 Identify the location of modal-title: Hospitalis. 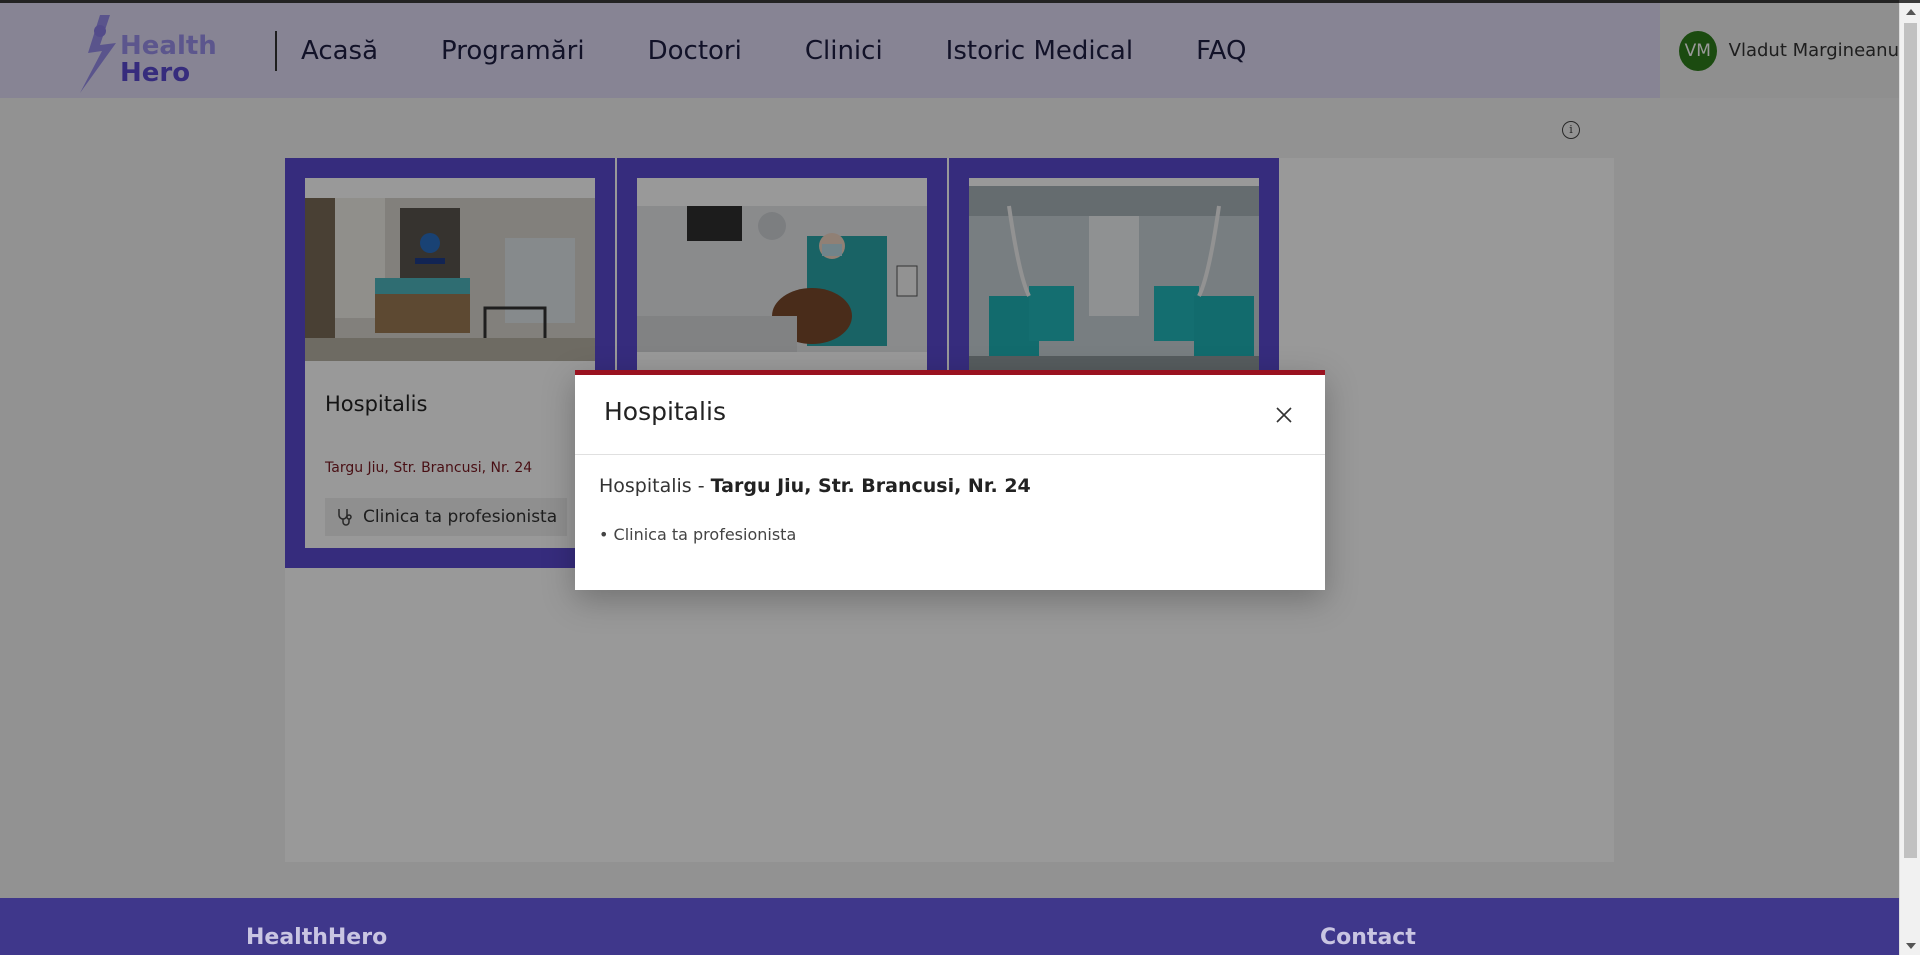
(665, 411).